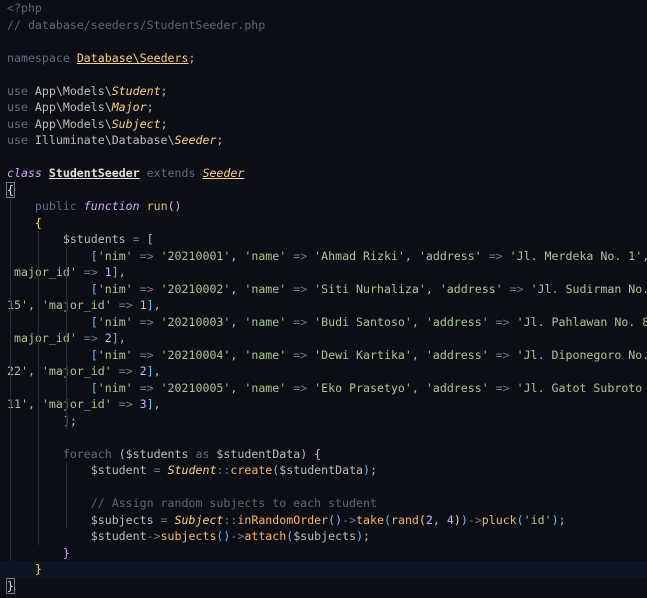 This screenshot has width=647, height=598. I want to click on code-line: public function run(), so click(323, 206).